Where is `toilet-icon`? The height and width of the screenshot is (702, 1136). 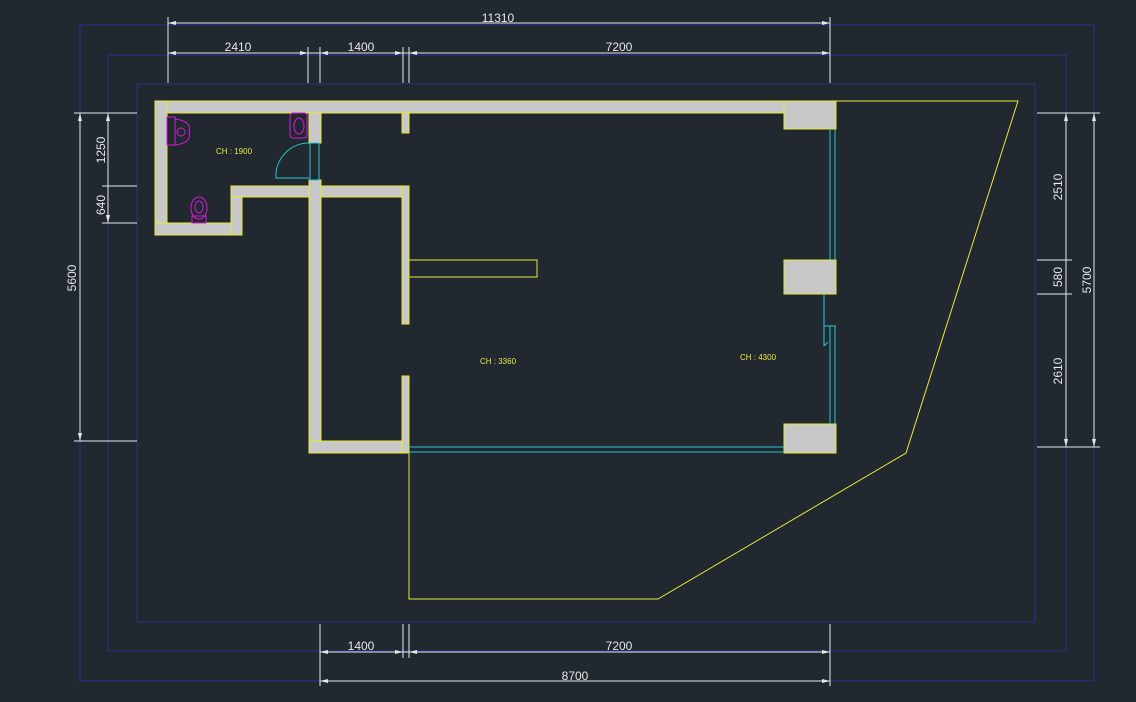 toilet-icon is located at coordinates (199, 210).